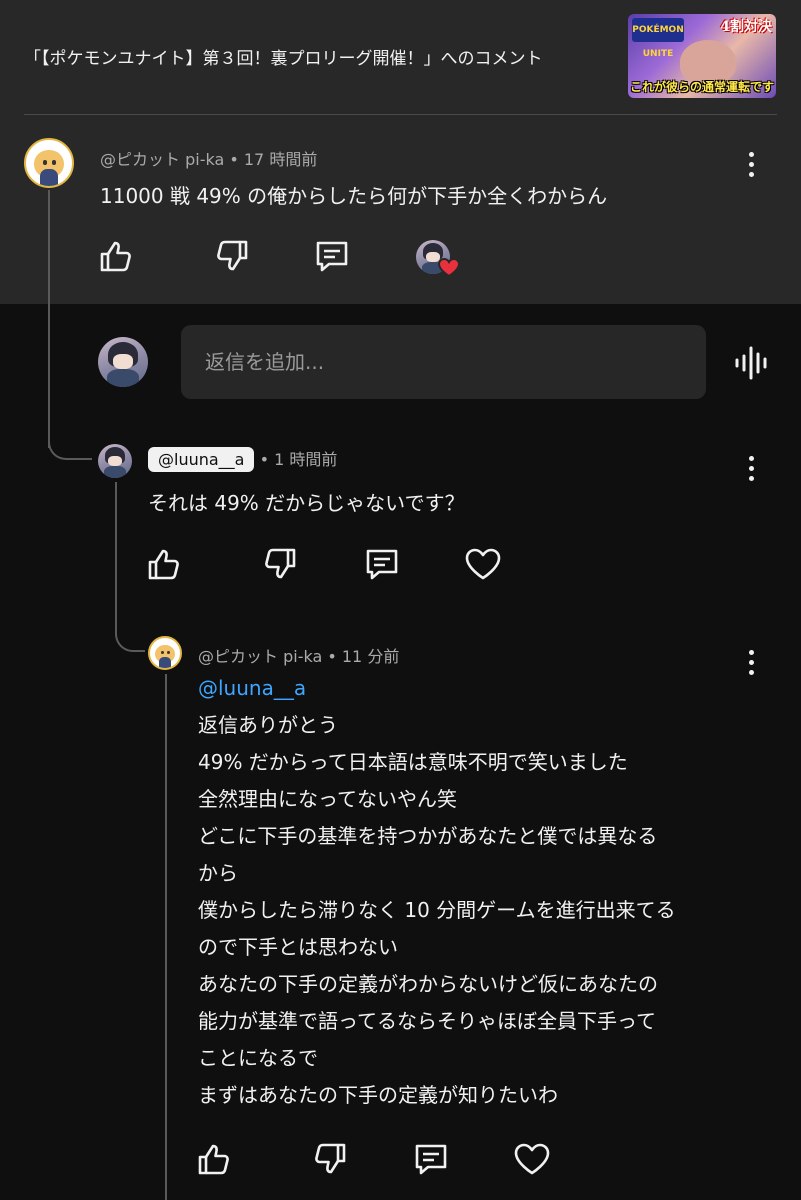 The height and width of the screenshot is (1200, 801). I want to click on reply-line: 返信ありがとう, so click(268, 725).